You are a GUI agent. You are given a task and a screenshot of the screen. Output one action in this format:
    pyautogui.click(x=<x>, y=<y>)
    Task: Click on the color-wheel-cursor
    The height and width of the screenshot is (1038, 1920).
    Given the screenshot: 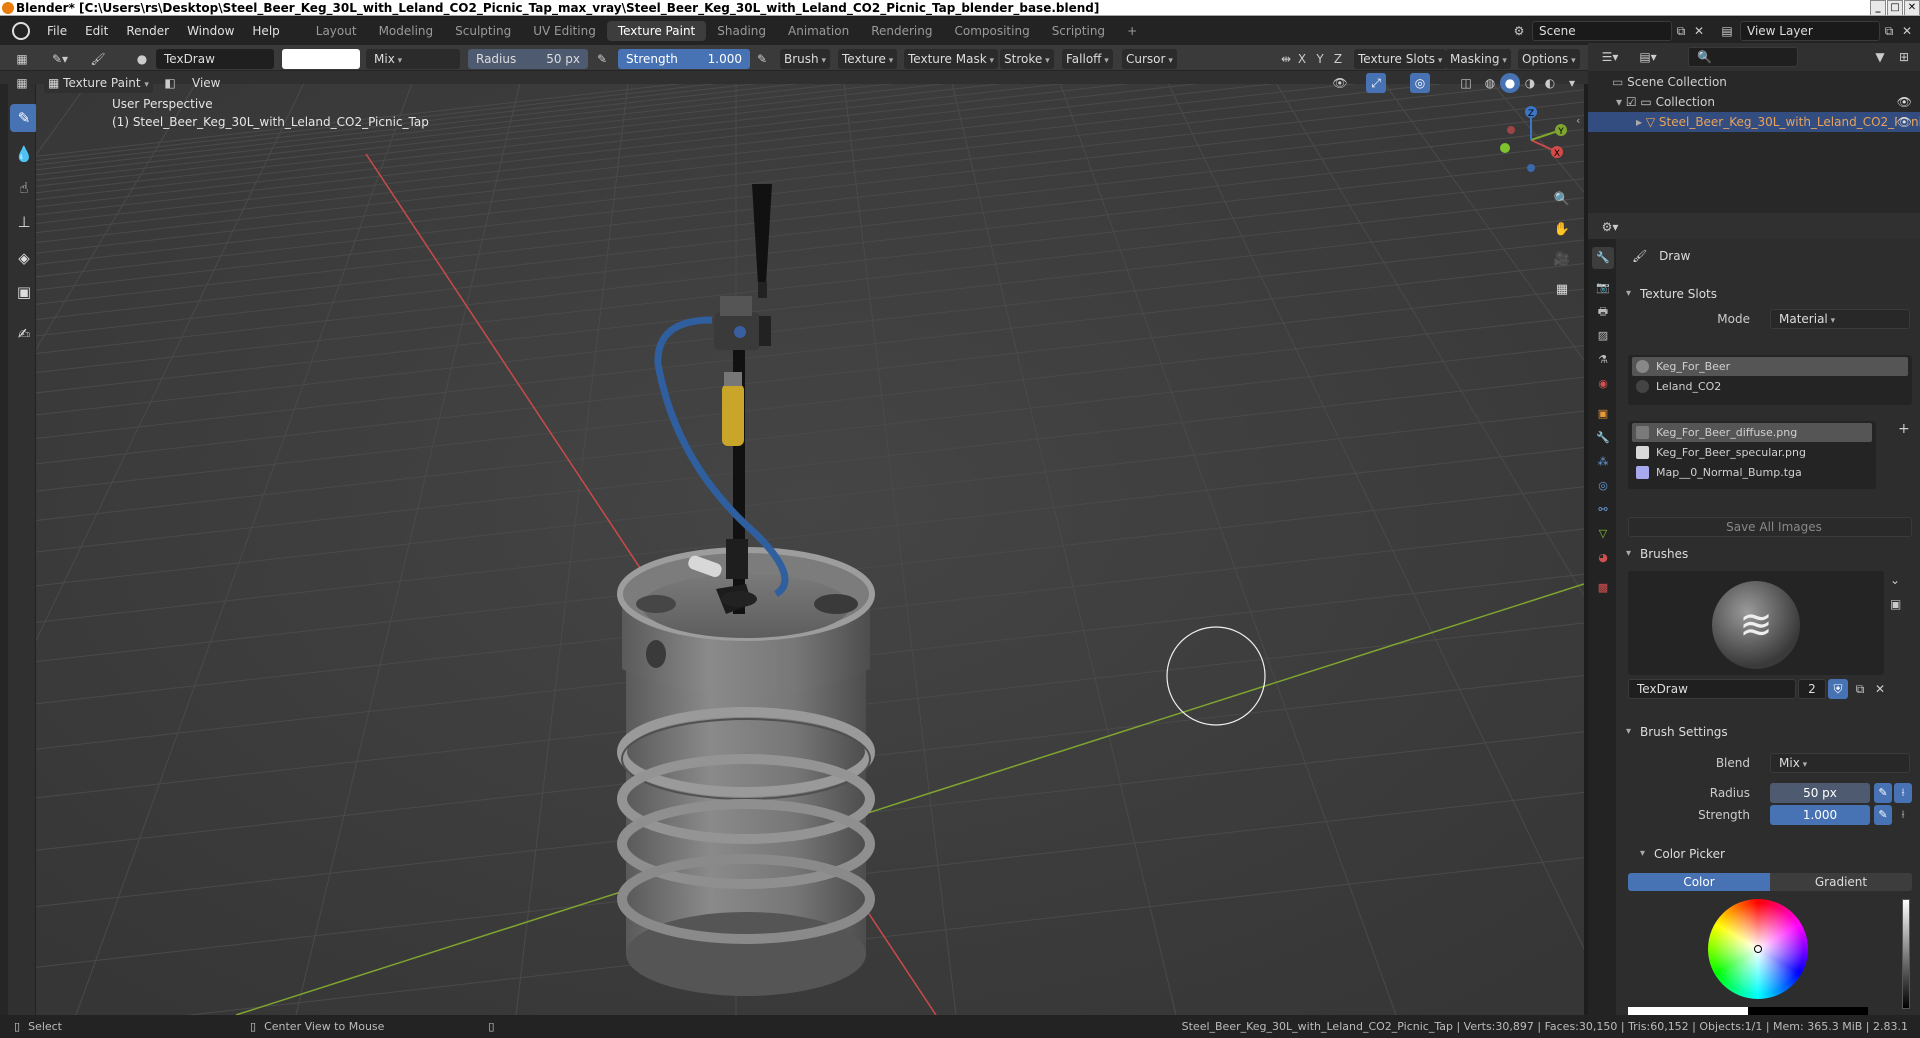 What is the action you would take?
    pyautogui.click(x=1758, y=949)
    